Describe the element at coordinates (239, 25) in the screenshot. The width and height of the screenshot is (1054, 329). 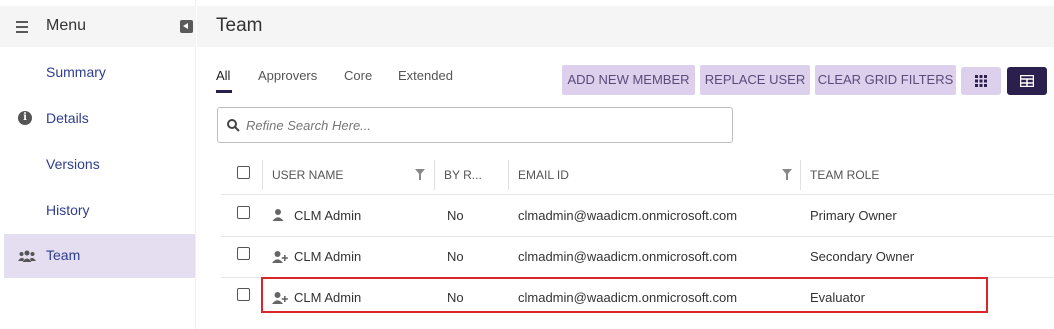
I see `page-title: Team` at that location.